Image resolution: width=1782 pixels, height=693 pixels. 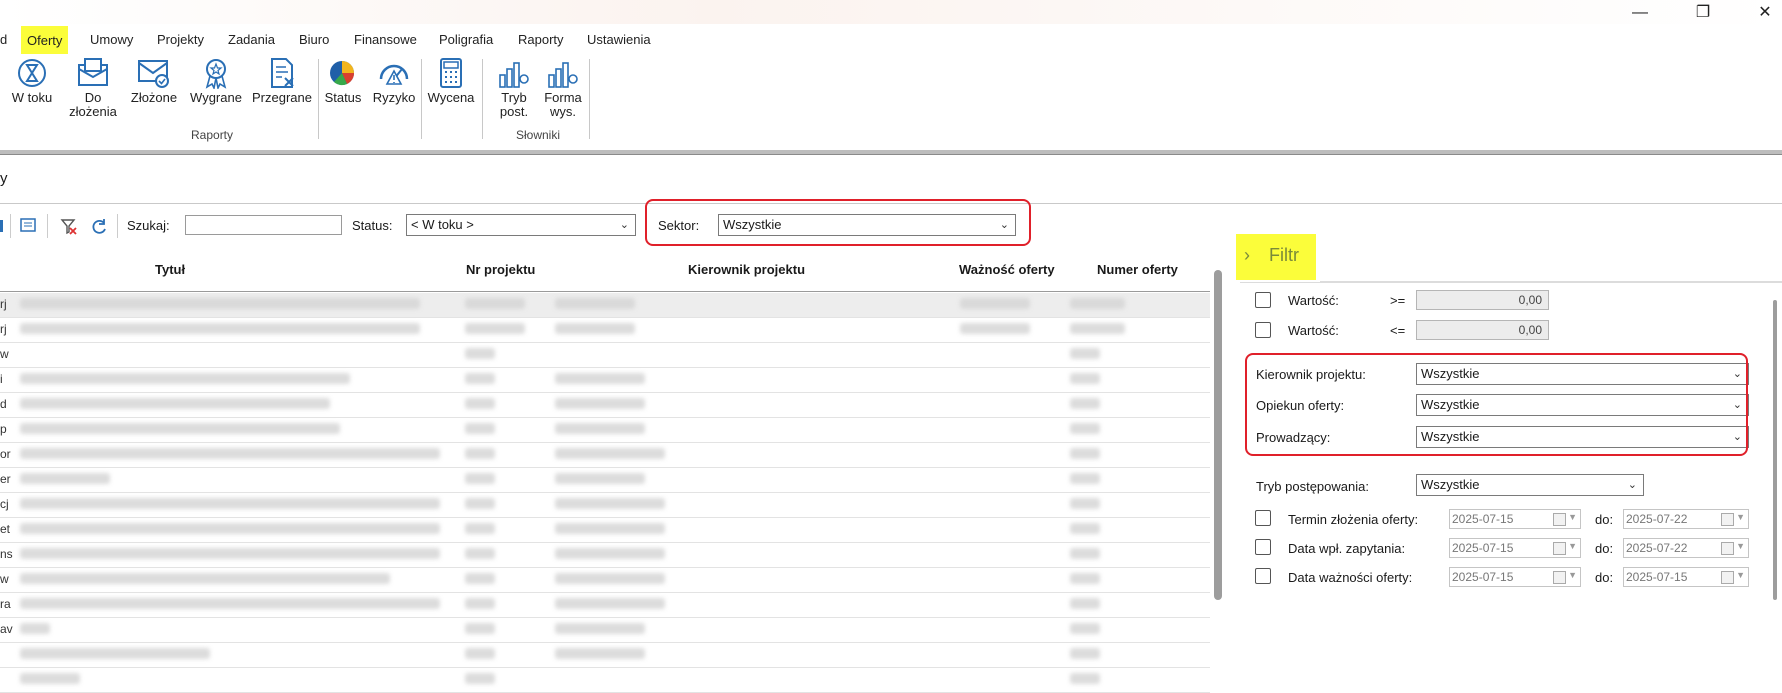 What do you see at coordinates (385, 40) in the screenshot?
I see `menu-item-finansowe: Finansowe` at bounding box center [385, 40].